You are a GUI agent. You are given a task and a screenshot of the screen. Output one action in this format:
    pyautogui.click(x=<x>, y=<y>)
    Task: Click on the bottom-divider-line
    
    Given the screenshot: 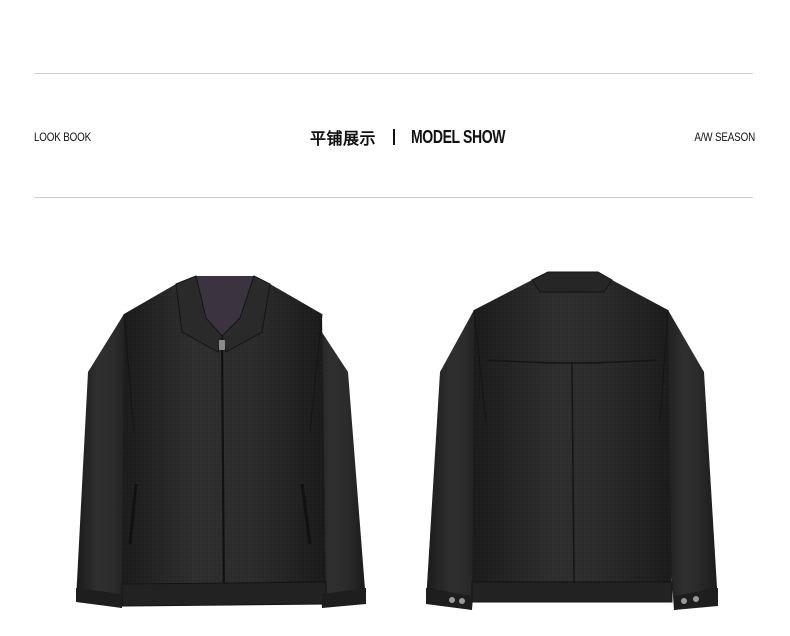 What is the action you would take?
    pyautogui.click(x=393, y=197)
    